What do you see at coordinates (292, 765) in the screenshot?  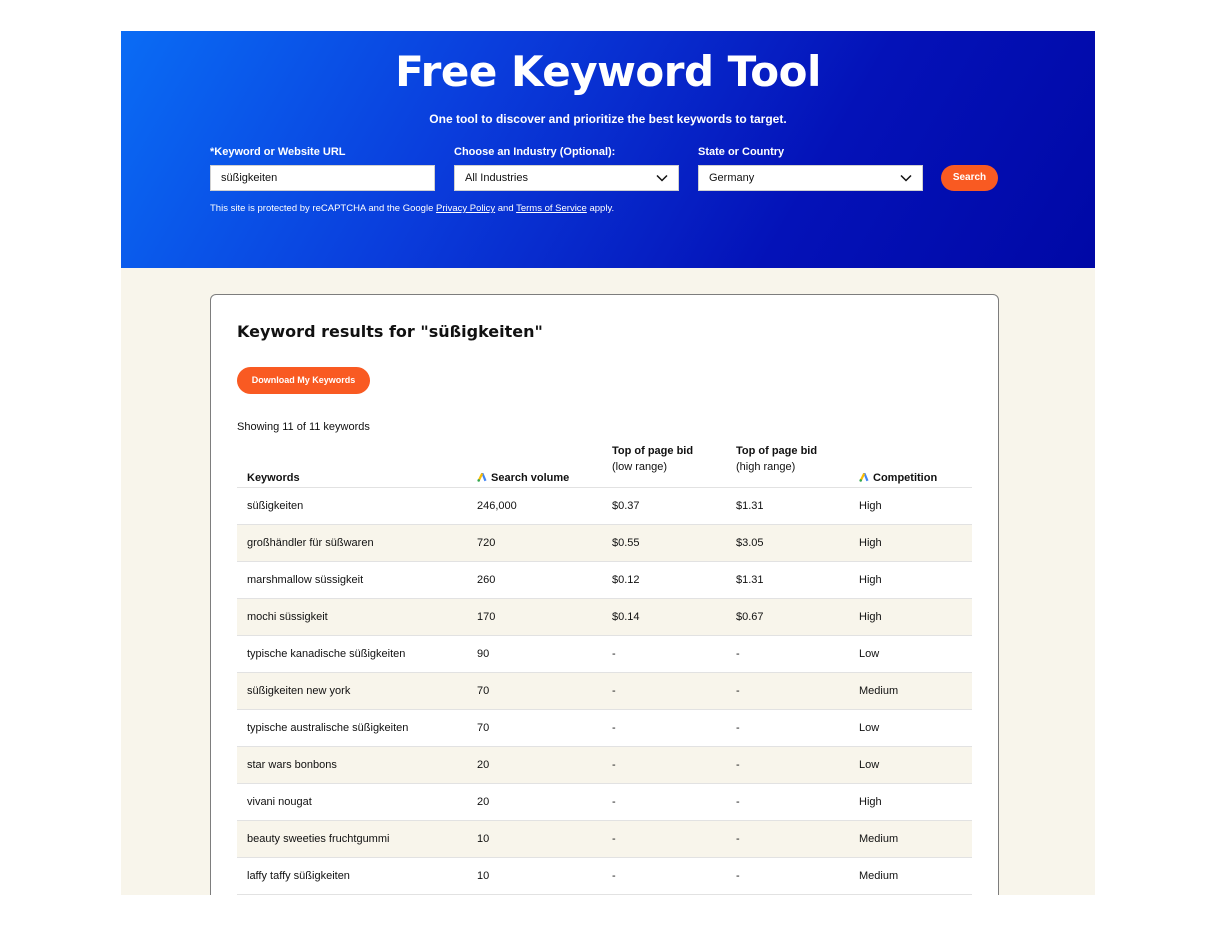 I see `keyword-cell: star wars bonbons` at bounding box center [292, 765].